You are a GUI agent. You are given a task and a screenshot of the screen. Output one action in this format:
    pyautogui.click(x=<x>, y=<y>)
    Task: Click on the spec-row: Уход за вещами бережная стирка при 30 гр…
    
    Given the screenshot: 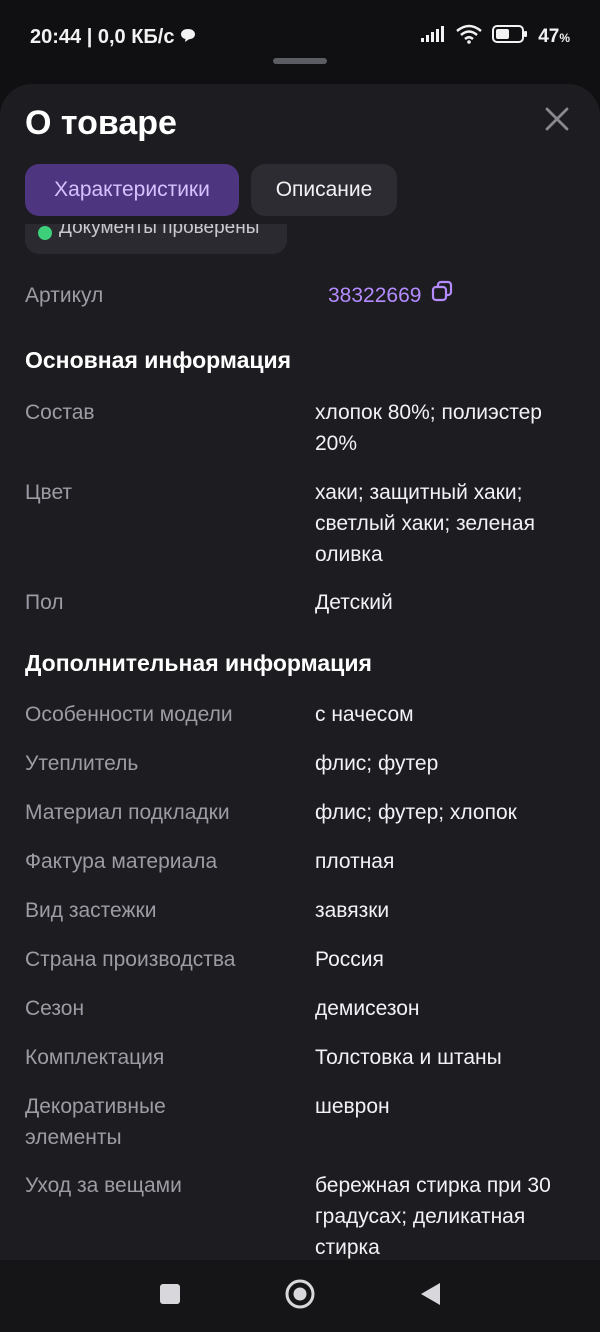 What is the action you would take?
    pyautogui.click(x=305, y=1215)
    